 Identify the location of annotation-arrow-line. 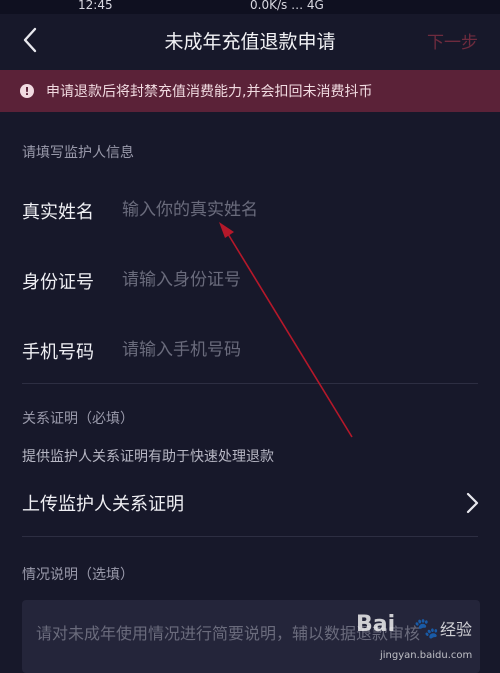
(290, 335).